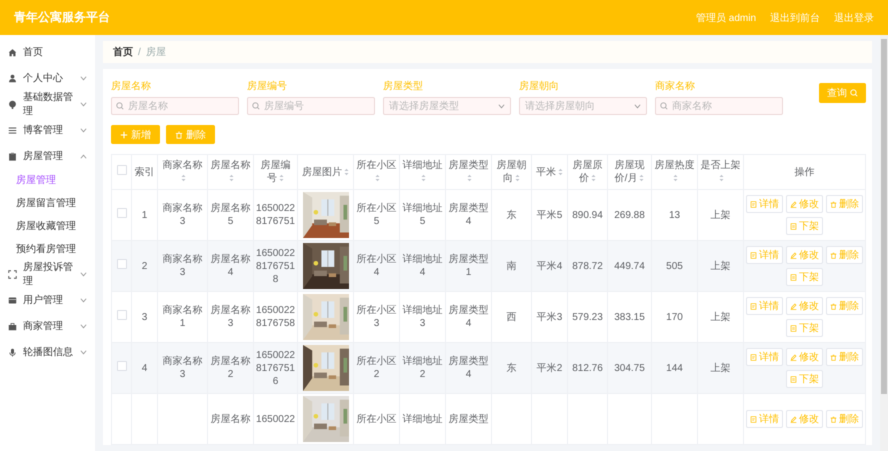 Image resolution: width=888 pixels, height=451 pixels. Describe the element at coordinates (267, 86) in the screenshot. I see `filter-label: 房屋编号` at that location.